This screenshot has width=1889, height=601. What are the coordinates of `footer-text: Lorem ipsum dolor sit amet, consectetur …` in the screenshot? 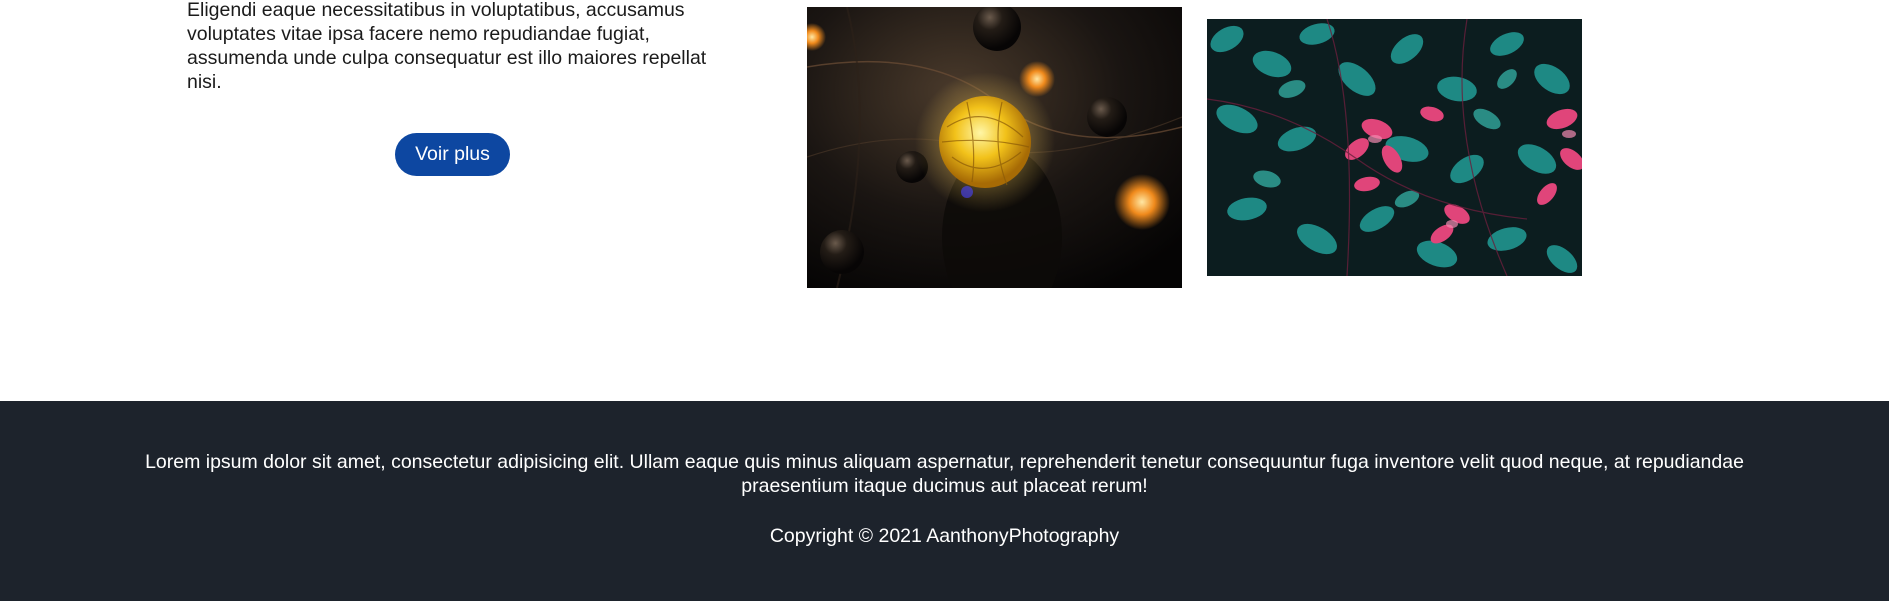 It's located at (944, 474).